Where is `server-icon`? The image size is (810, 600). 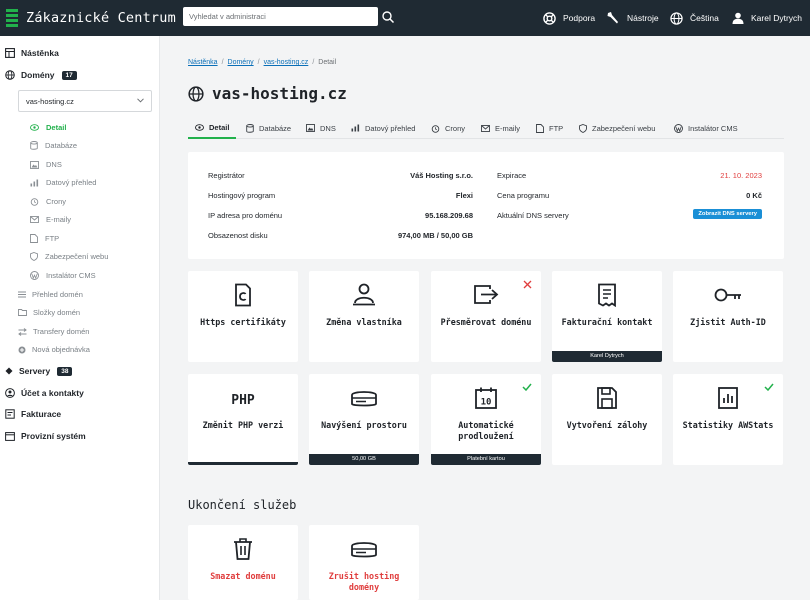 server-icon is located at coordinates (9, 371).